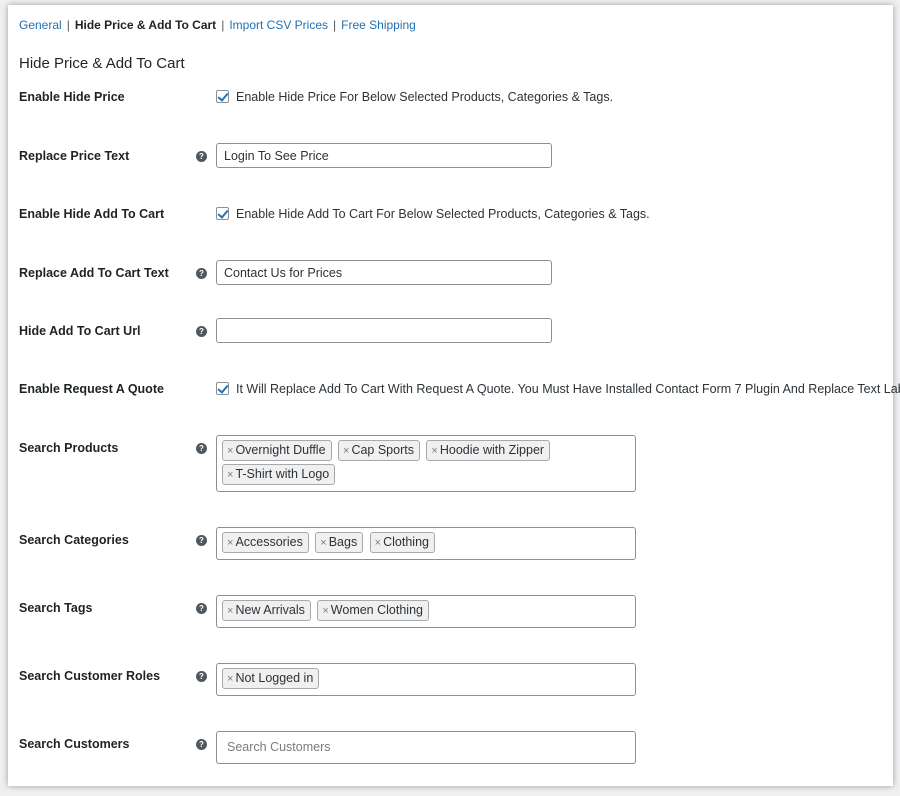 The height and width of the screenshot is (796, 900). Describe the element at coordinates (426, 679) in the screenshot. I see `search-customer-roles-select: × Not Logged in` at that location.